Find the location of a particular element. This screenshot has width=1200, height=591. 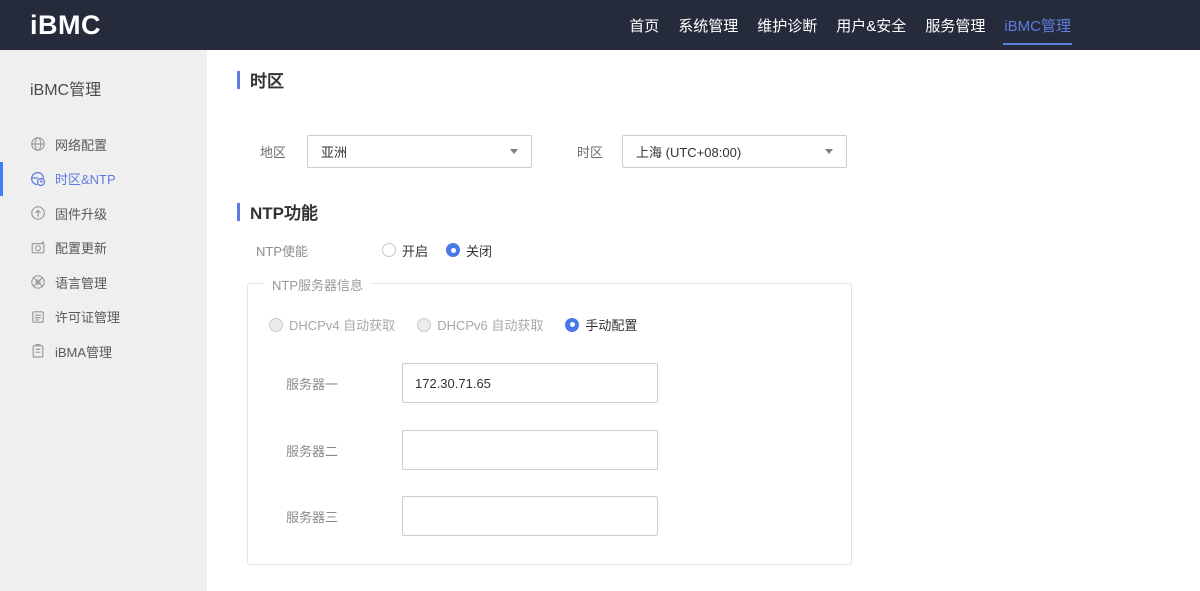

server-three-input is located at coordinates (530, 516).